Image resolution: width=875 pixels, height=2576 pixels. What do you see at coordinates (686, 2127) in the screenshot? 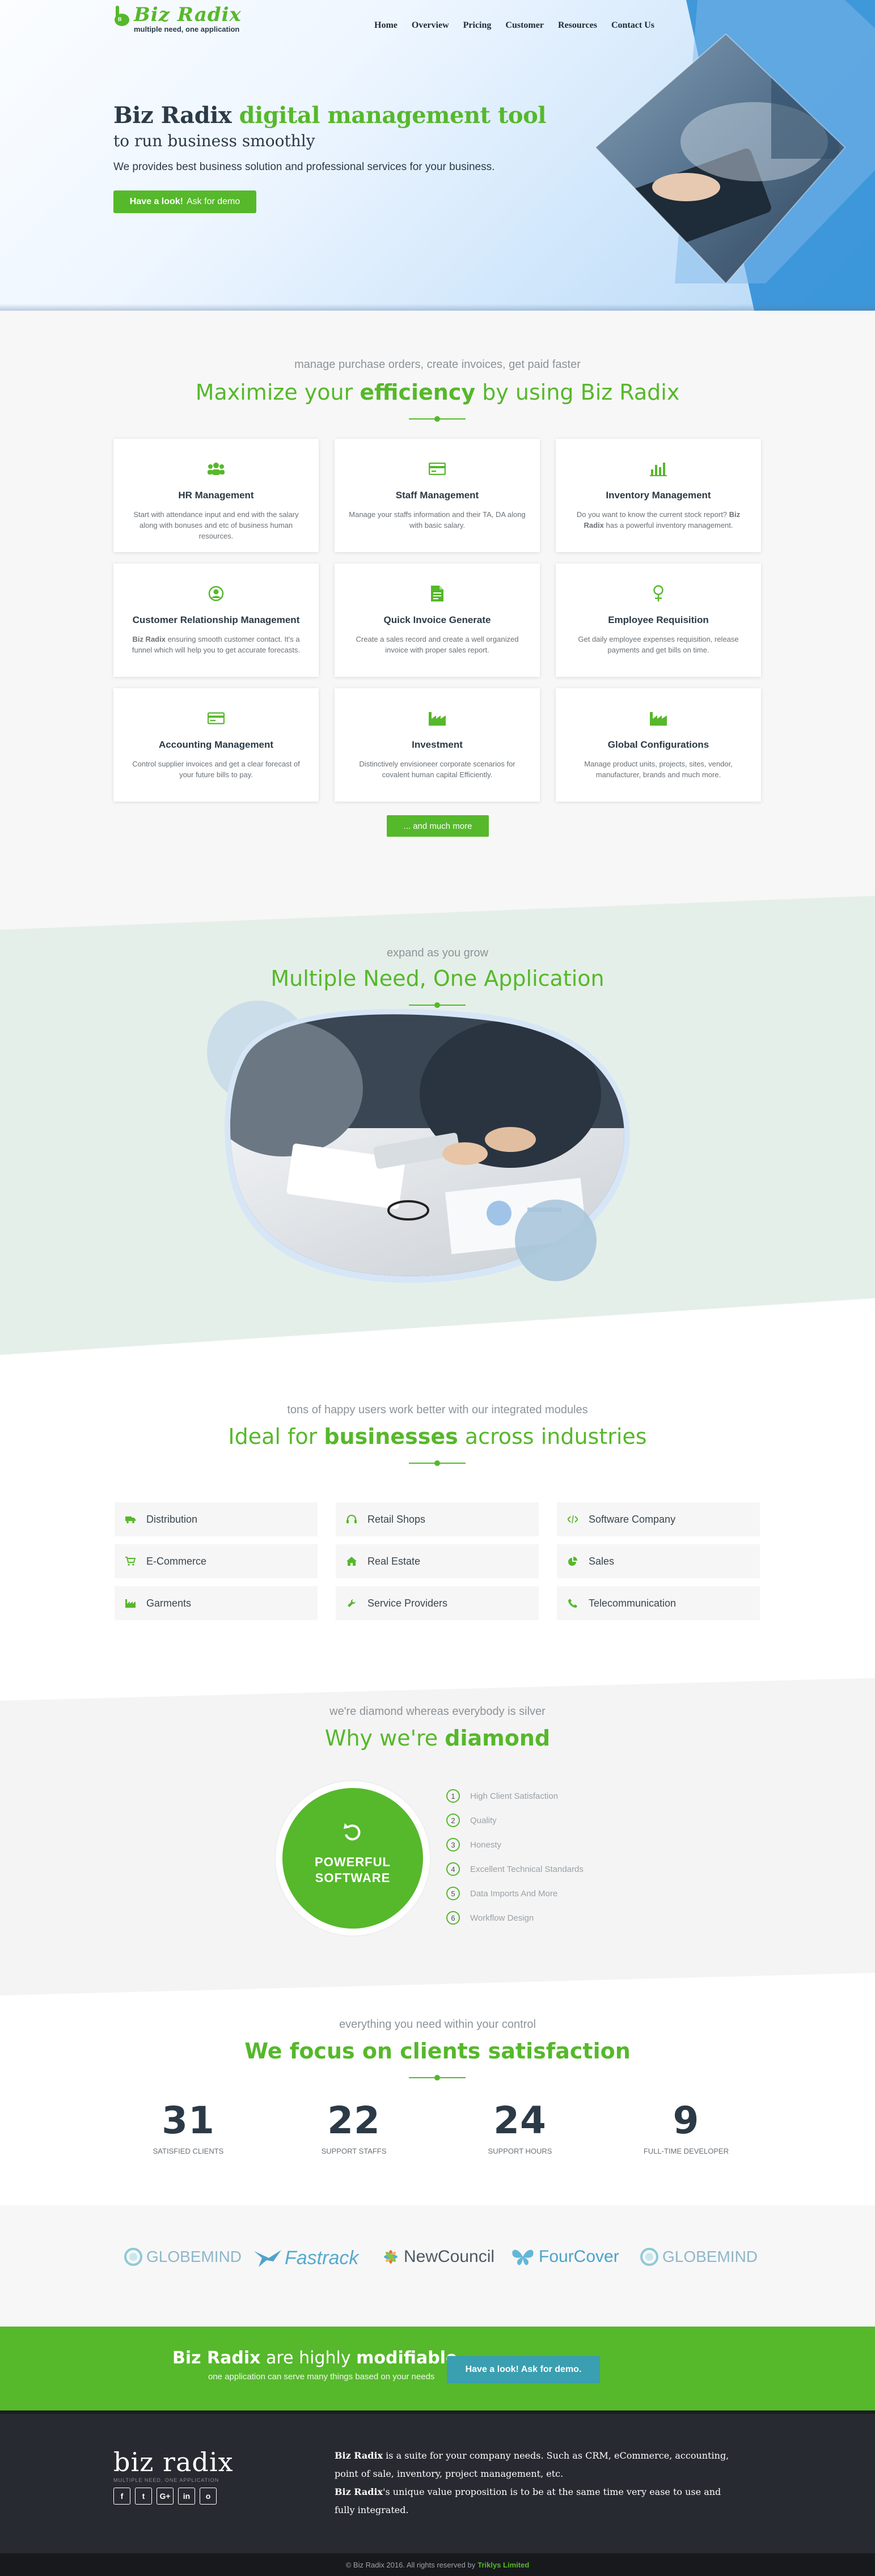
I see `stat-fulltime-developer: 9 FULL-TIME DEVELOPER` at bounding box center [686, 2127].